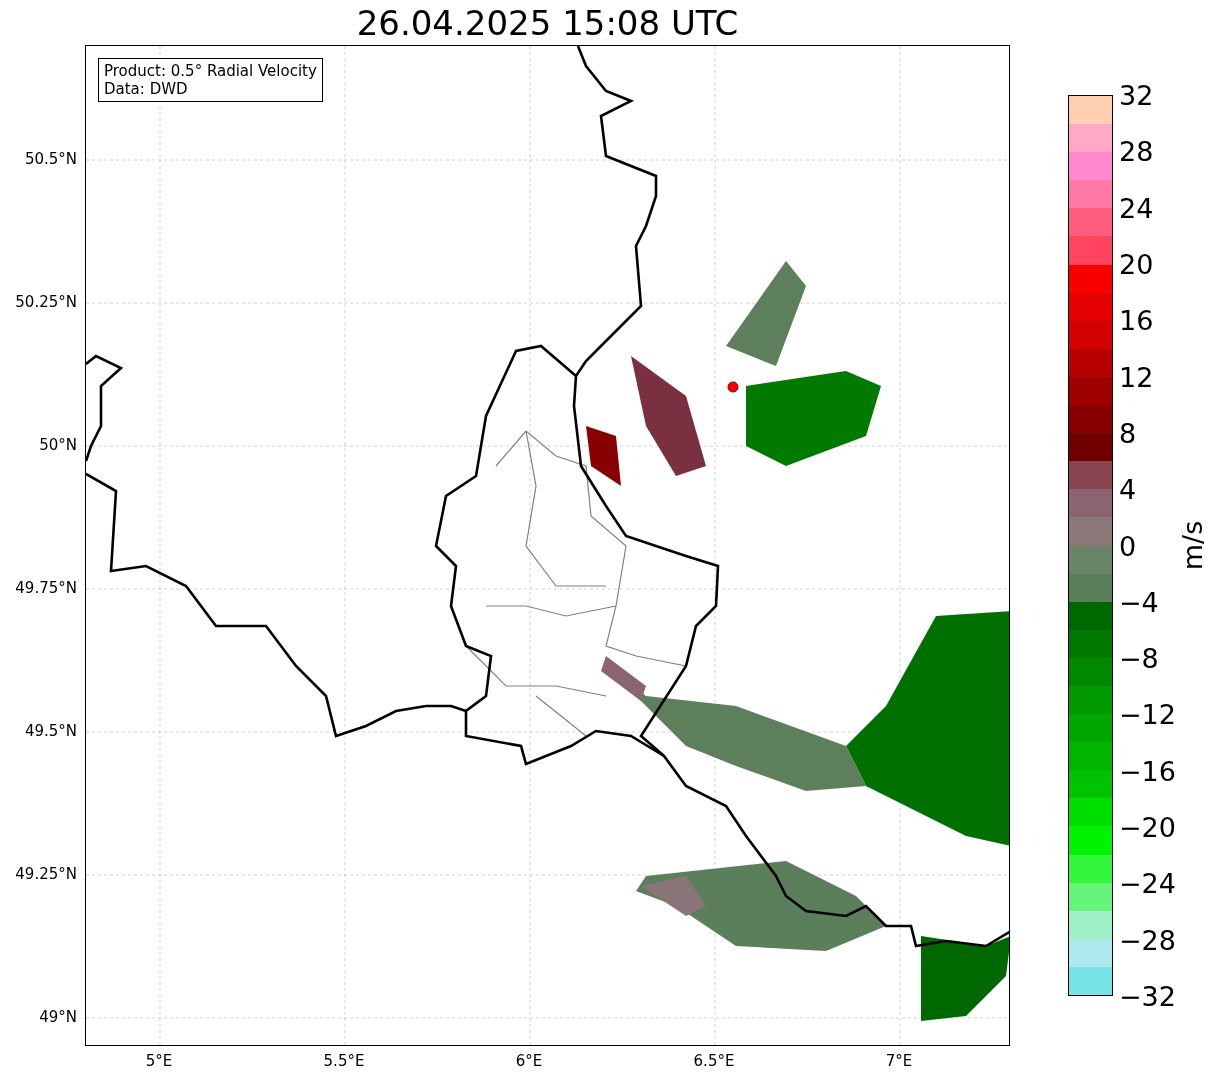 The image size is (1225, 1081). What do you see at coordinates (1147, 940) in the screenshot?
I see `colorbar-tick-label: −28` at bounding box center [1147, 940].